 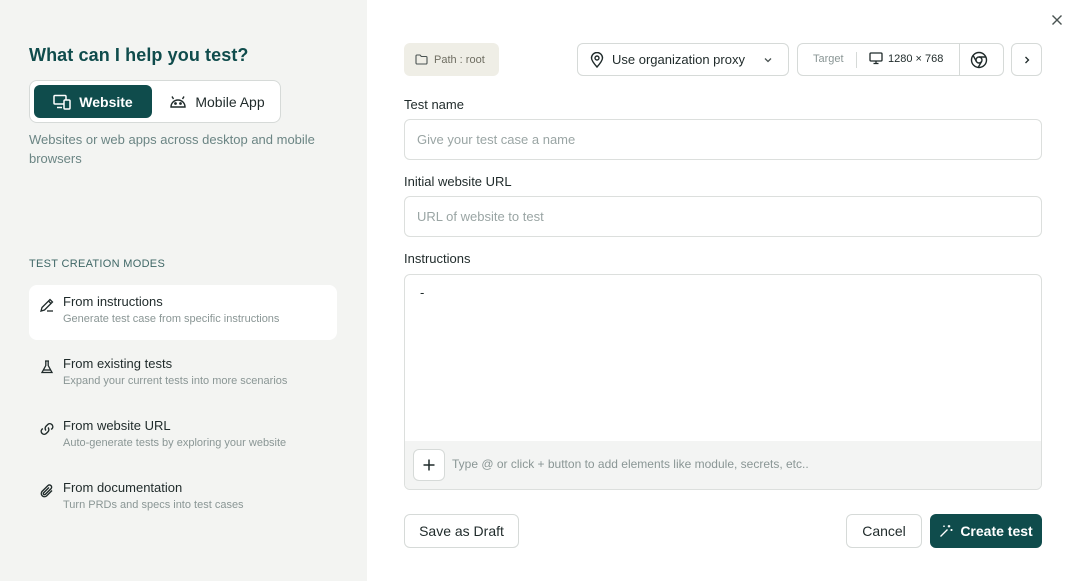 I want to click on plus-icon, so click(x=429, y=465).